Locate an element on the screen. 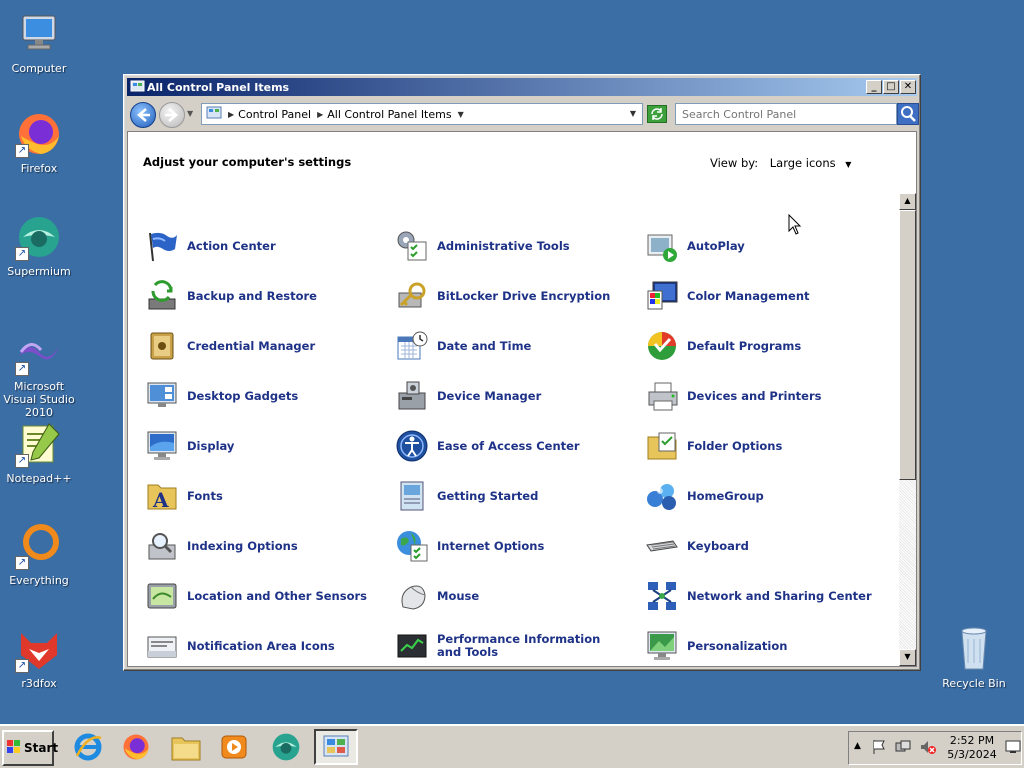 Image resolution: width=1024 pixels, height=768 pixels. mouse-pointer-icon is located at coordinates (795, 224).